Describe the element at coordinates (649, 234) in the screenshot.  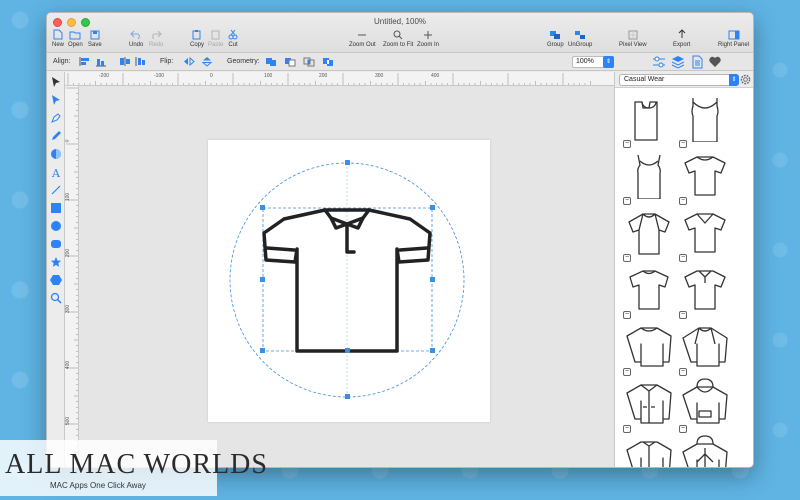
I see `library-item-raglan-tee: −` at that location.